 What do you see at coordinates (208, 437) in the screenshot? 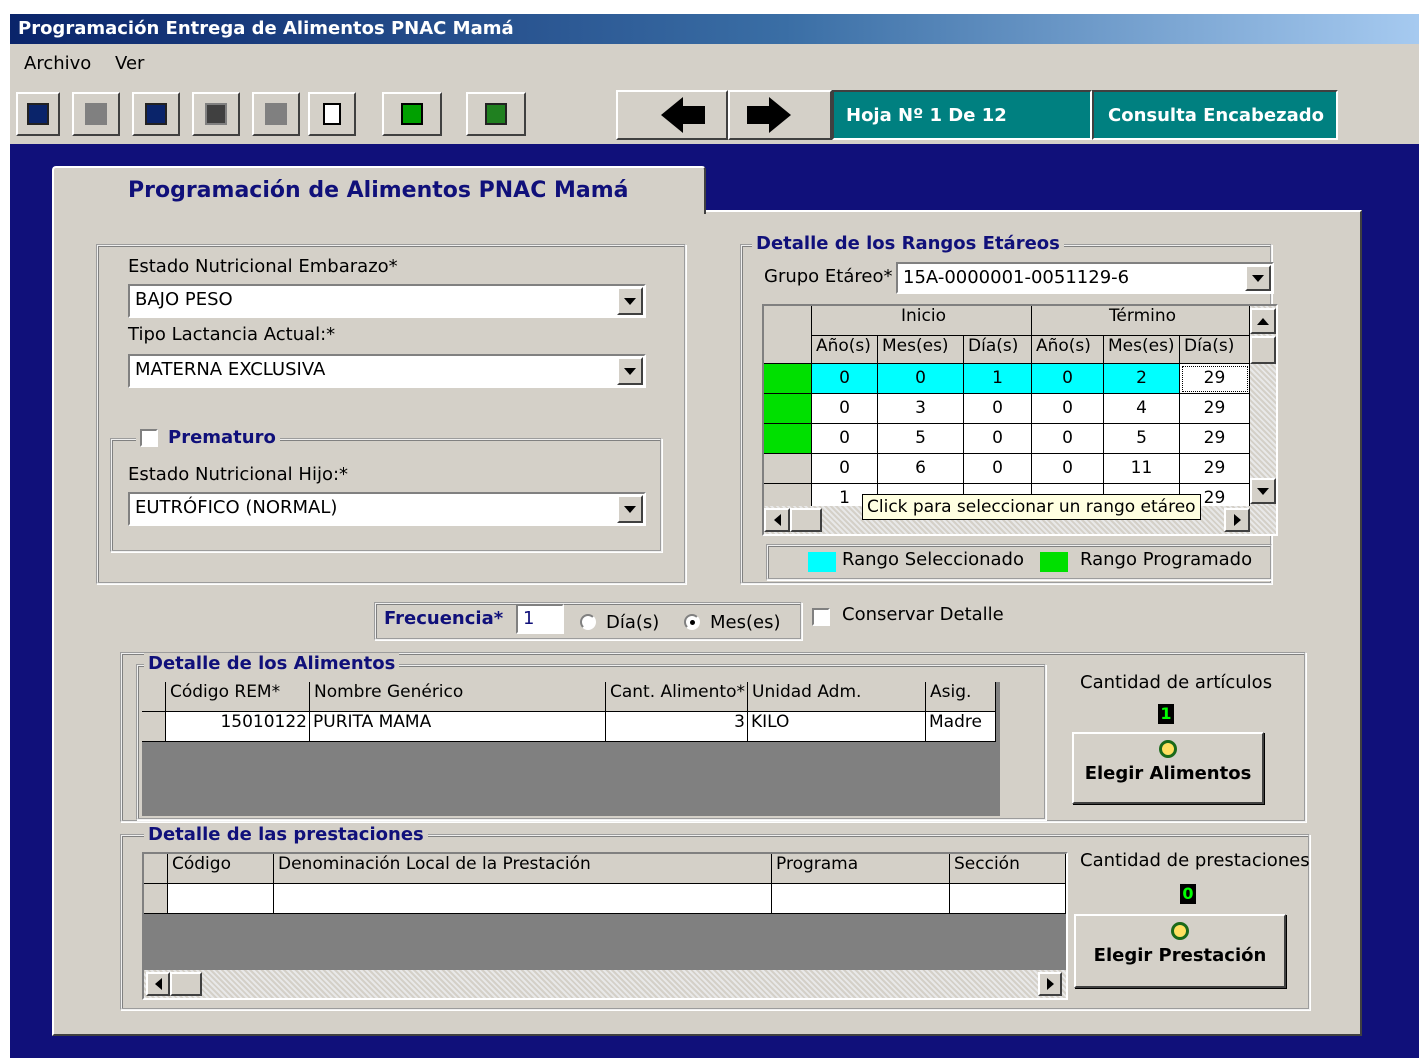
I see `prematuro-legend: Prematuro` at bounding box center [208, 437].